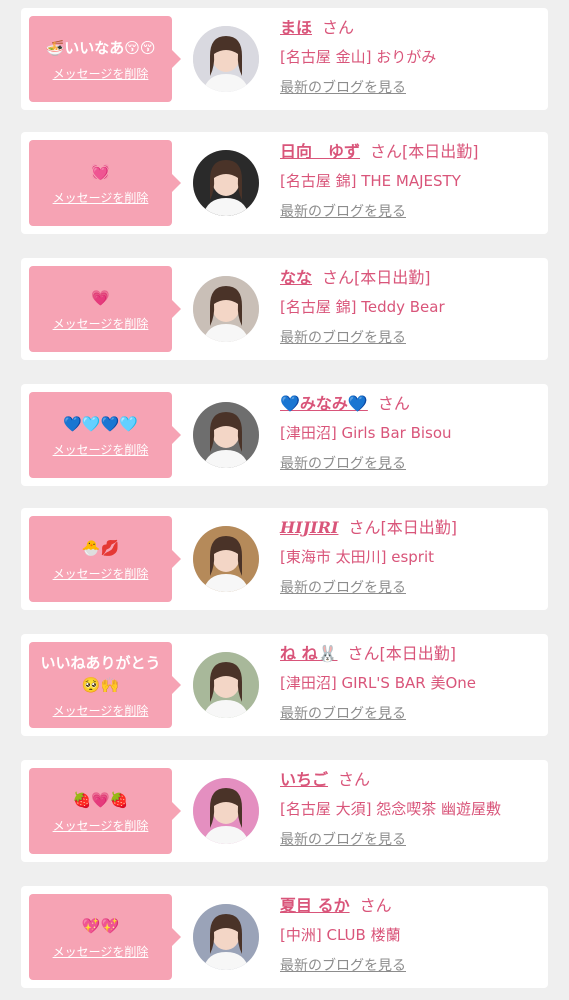 The image size is (569, 1000). What do you see at coordinates (304, 779) in the screenshot?
I see `cast-name-link: いちご` at bounding box center [304, 779].